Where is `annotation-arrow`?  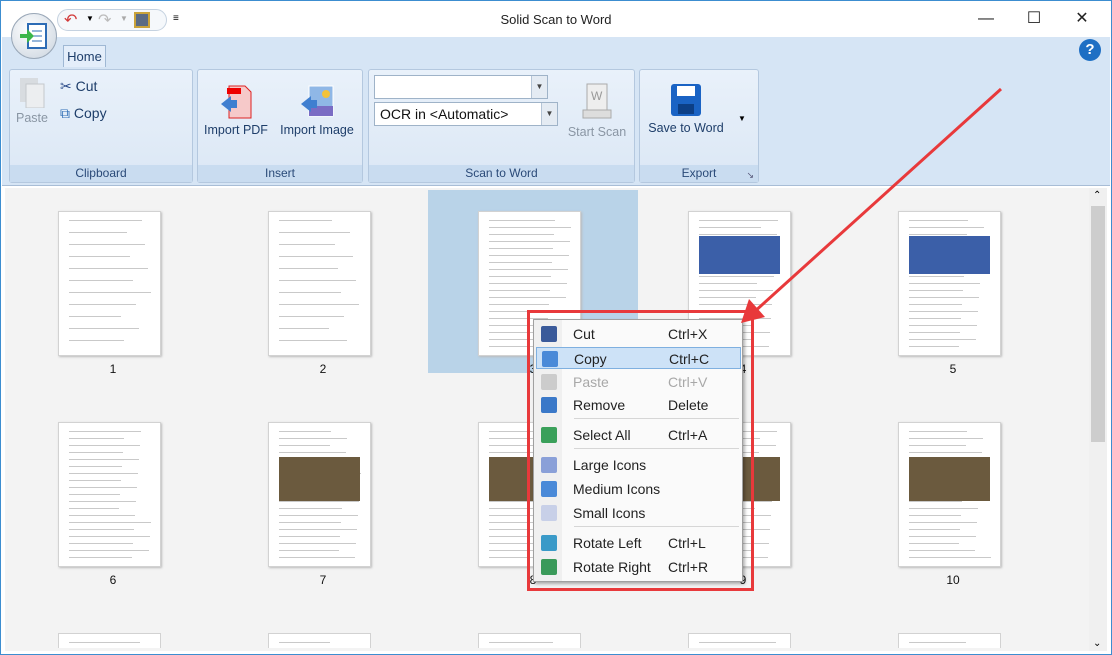
annotation-arrow is located at coordinates (872, 205).